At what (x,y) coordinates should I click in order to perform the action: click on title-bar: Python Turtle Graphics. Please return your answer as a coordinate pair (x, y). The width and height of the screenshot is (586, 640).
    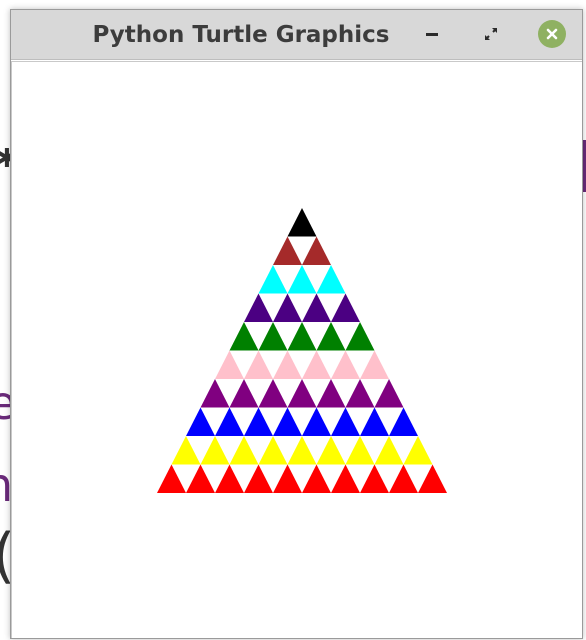
    Looking at the image, I should click on (296, 35).